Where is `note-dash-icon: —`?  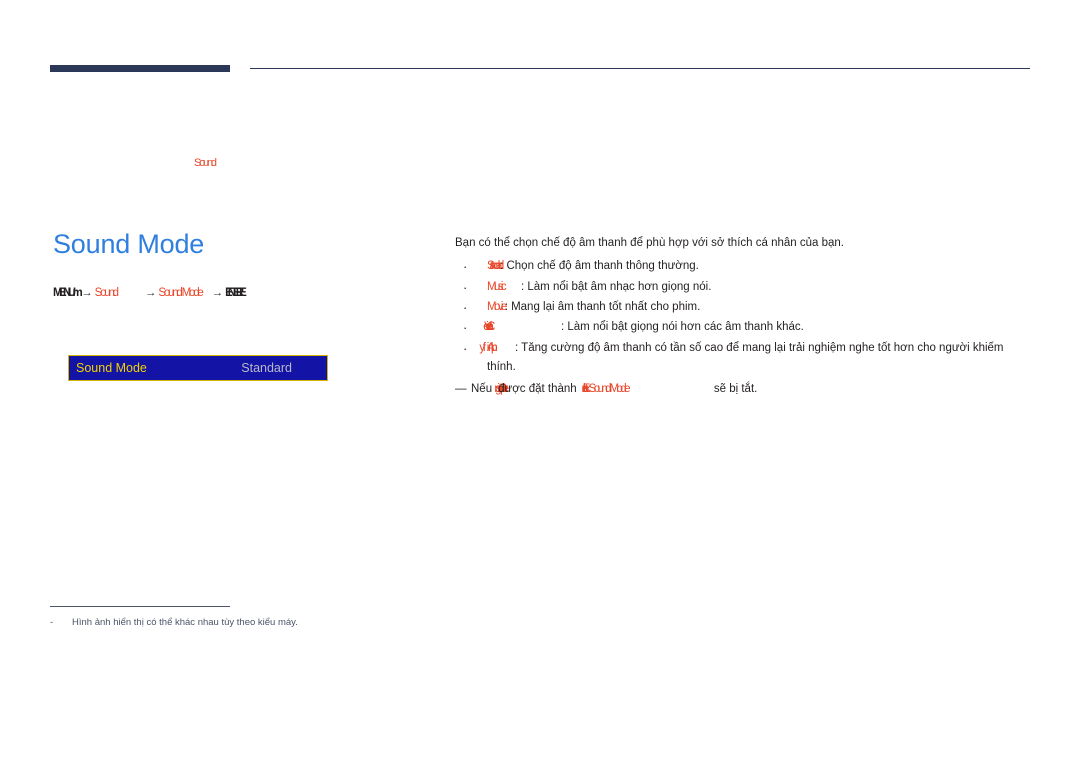 note-dash-icon: — is located at coordinates (461, 389).